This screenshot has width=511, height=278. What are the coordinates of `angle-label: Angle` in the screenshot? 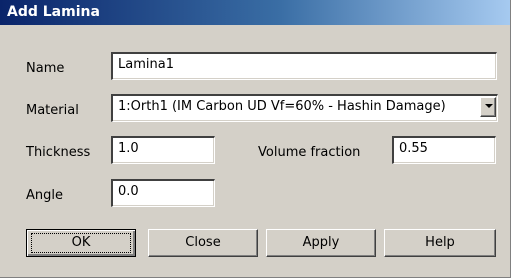 It's located at (44, 195).